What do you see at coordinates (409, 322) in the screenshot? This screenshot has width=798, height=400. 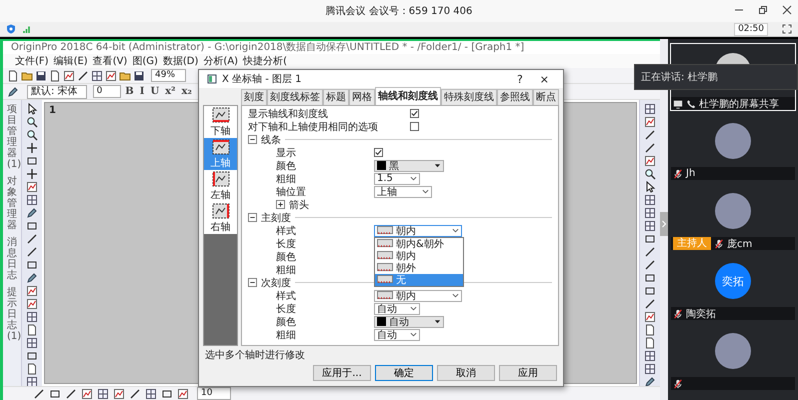 I see `color-dropdown: 自动` at bounding box center [409, 322].